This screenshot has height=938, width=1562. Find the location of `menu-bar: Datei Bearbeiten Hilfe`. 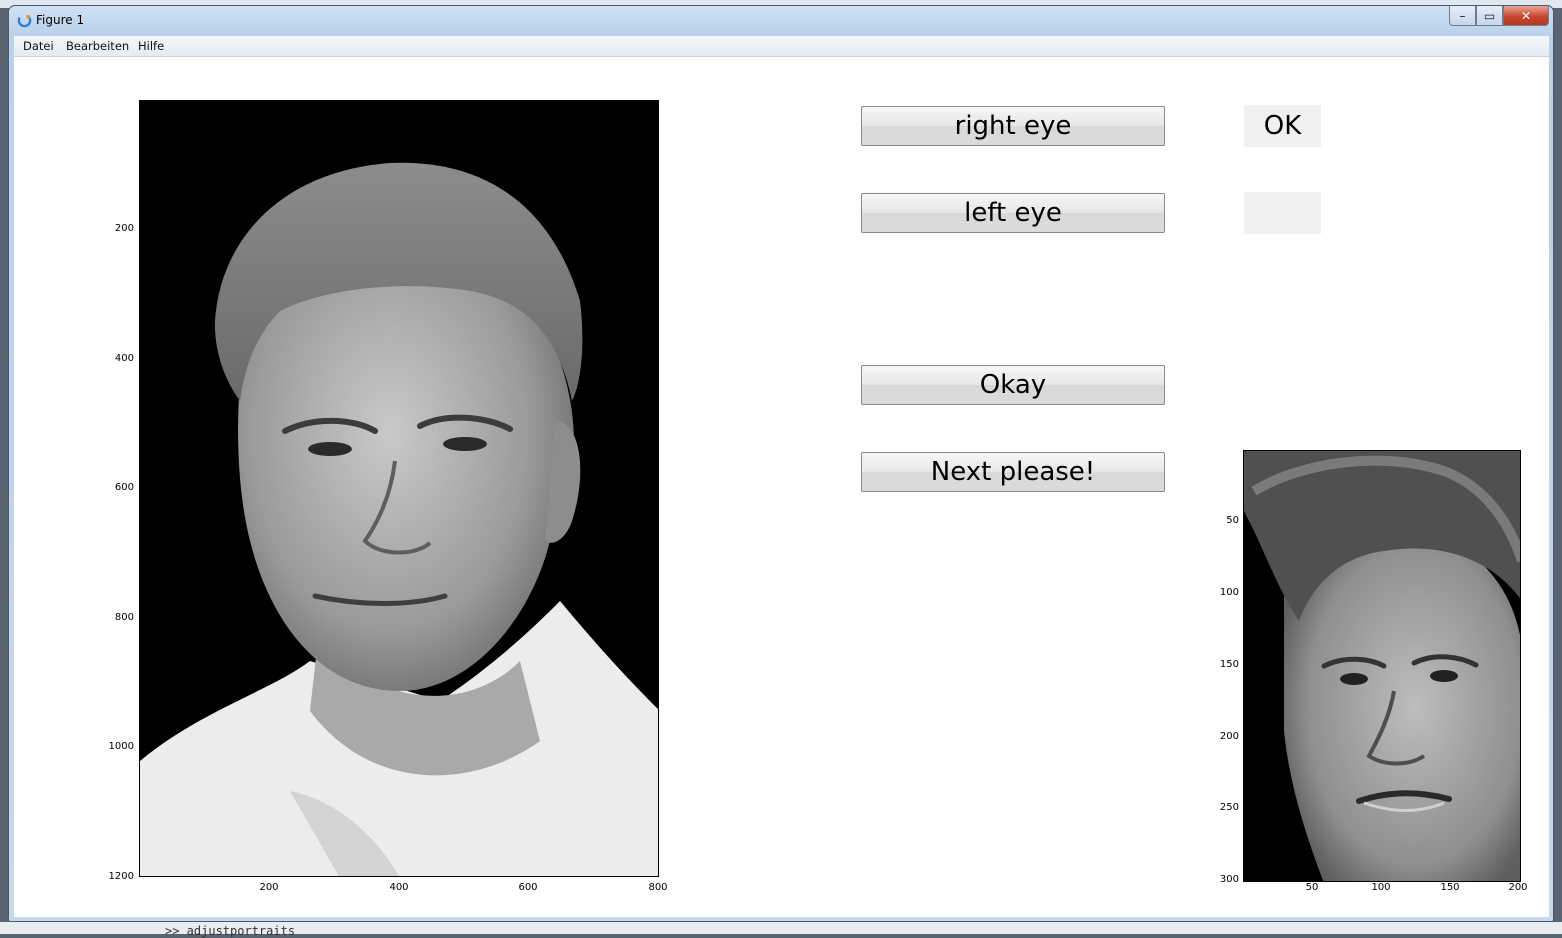

menu-bar: Datei Bearbeiten Hilfe is located at coordinates (781, 46).